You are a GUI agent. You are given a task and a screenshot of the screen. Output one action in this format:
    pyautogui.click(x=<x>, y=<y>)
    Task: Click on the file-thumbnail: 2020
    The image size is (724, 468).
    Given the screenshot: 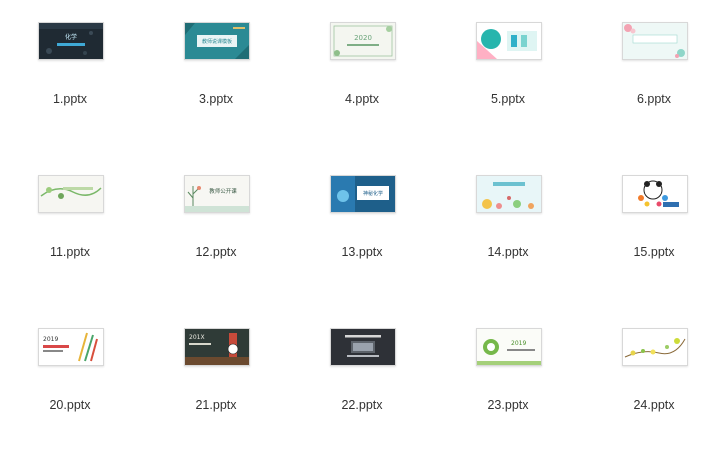 What is the action you would take?
    pyautogui.click(x=363, y=41)
    